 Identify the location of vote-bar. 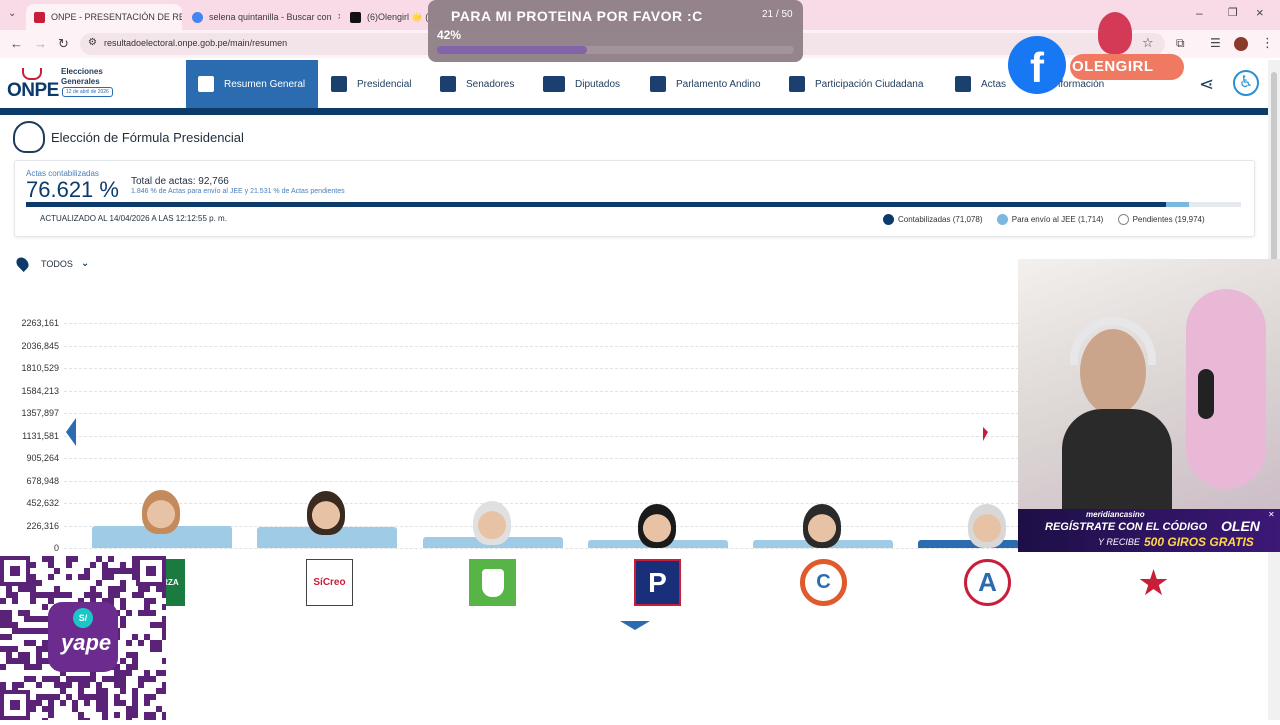
(968, 544).